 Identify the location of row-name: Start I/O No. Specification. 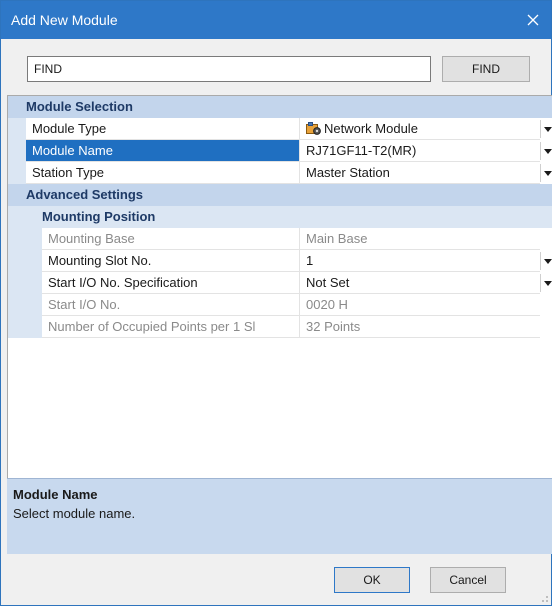
(171, 283).